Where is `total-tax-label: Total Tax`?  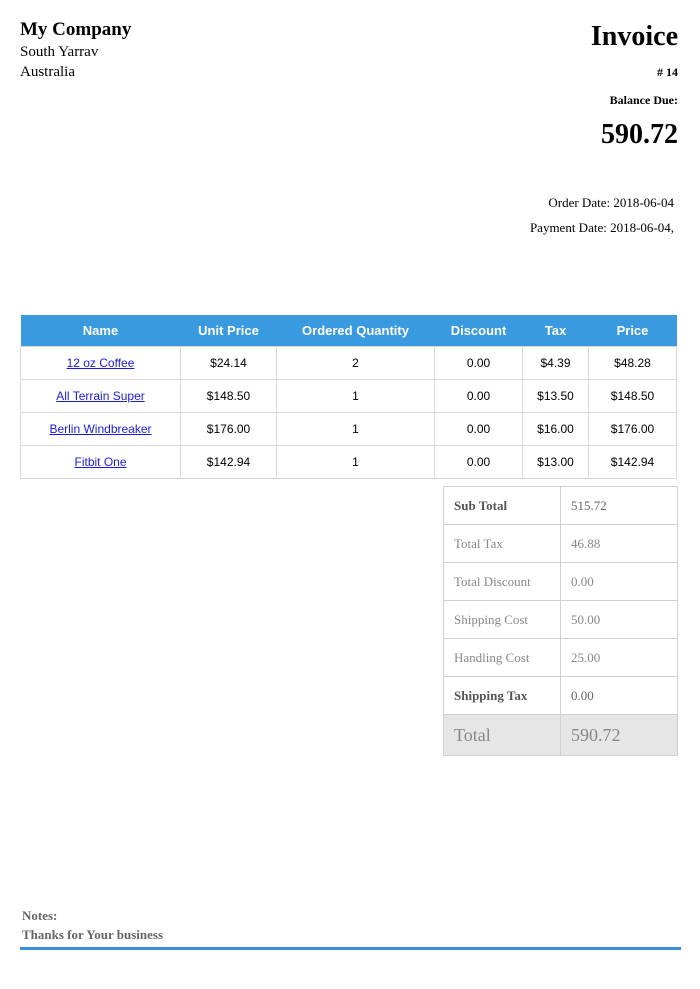 total-tax-label: Total Tax is located at coordinates (502, 543).